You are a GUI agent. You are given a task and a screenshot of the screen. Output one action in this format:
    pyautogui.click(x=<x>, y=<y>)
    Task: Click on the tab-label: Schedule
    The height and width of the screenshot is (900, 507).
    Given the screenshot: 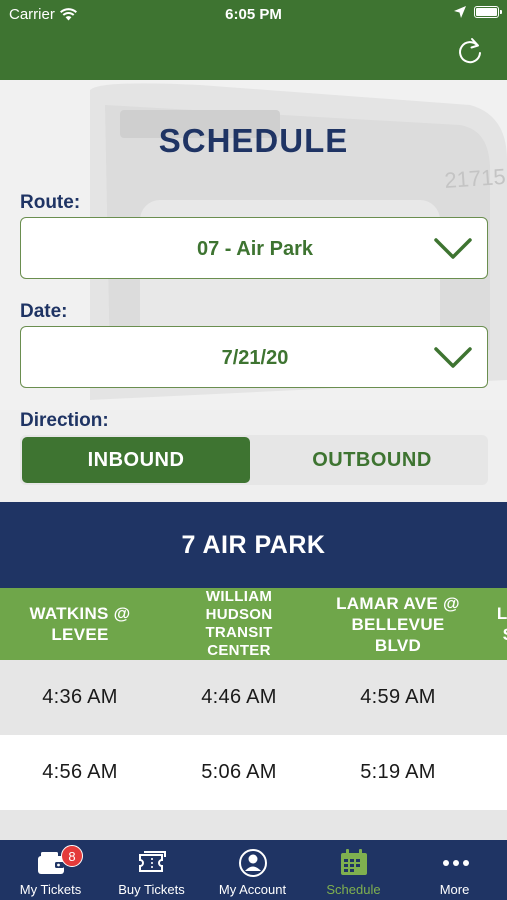 What is the action you would take?
    pyautogui.click(x=353, y=889)
    